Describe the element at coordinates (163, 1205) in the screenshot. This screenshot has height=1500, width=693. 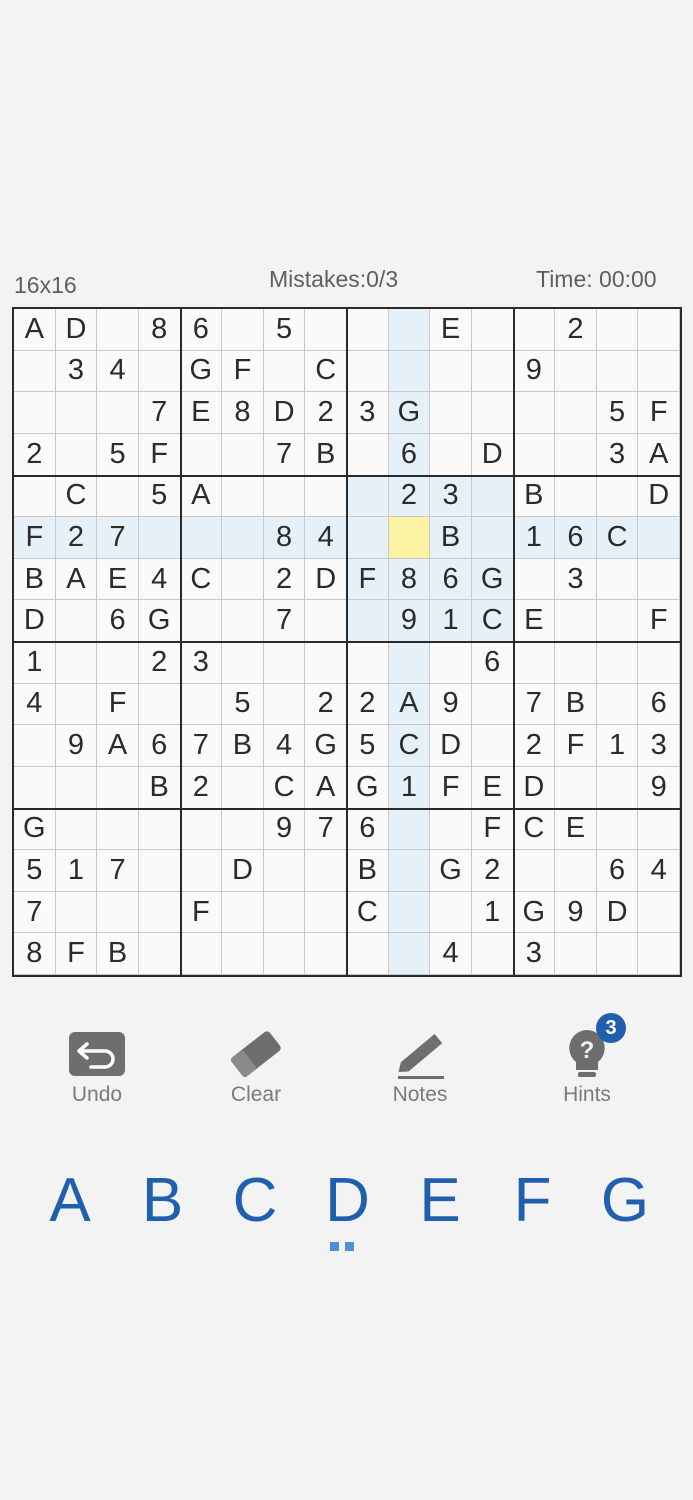
I see `letter-key-b: B` at that location.